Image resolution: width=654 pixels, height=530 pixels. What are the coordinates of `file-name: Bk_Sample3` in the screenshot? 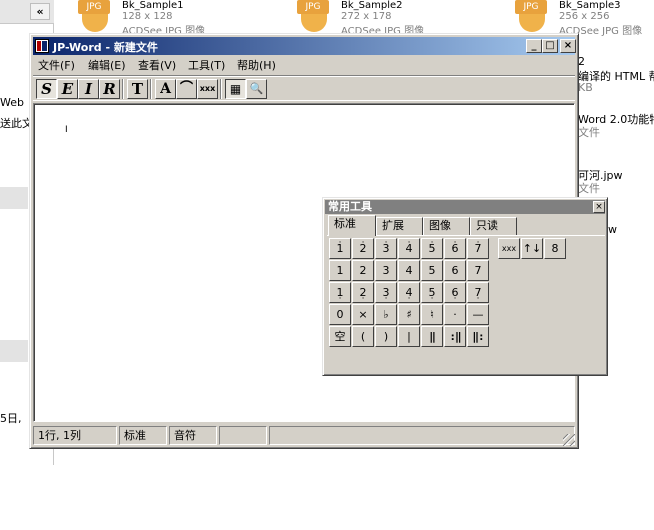 It's located at (590, 5).